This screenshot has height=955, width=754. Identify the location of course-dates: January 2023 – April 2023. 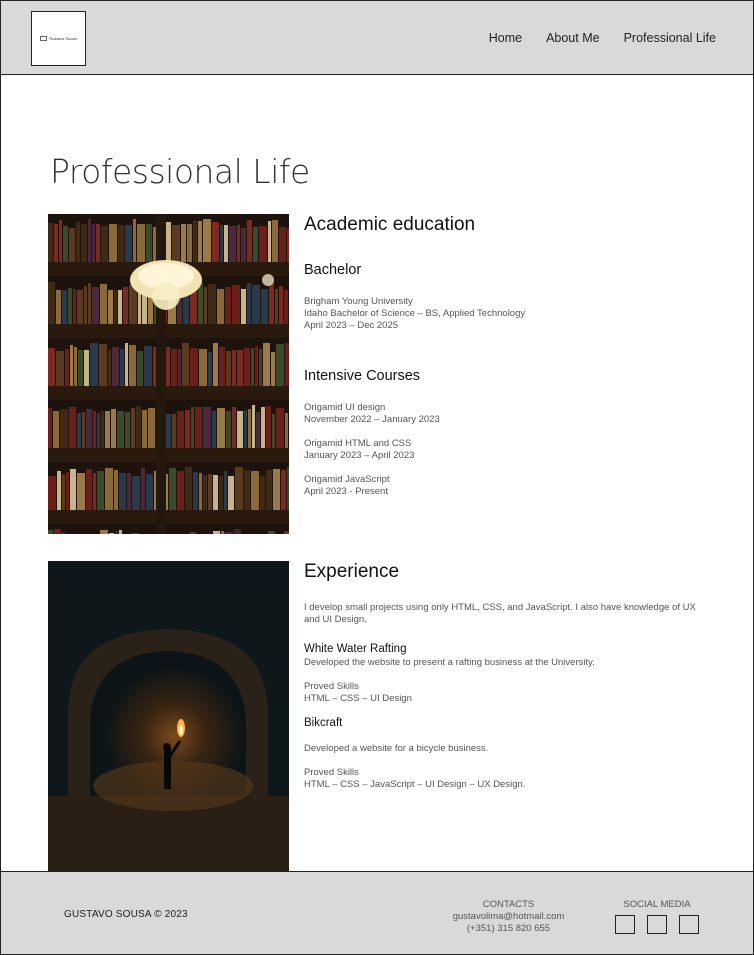
(359, 455).